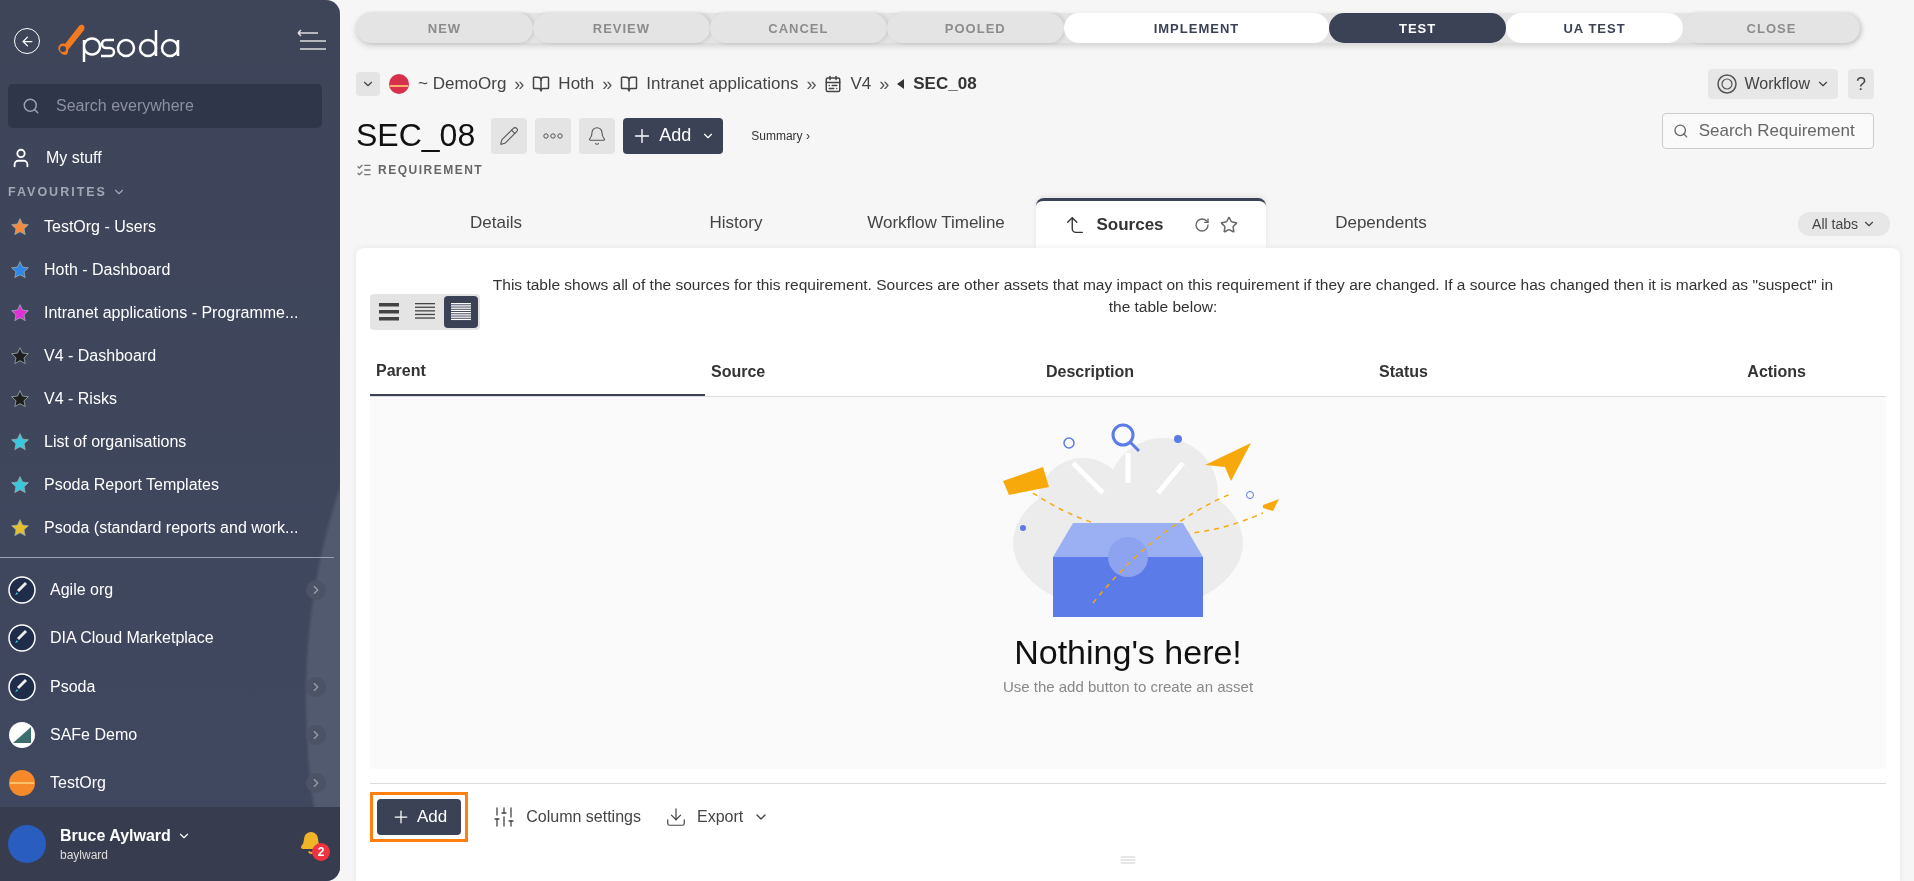 Image resolution: width=1914 pixels, height=881 pixels. I want to click on summary-link: Summary ›, so click(780, 135).